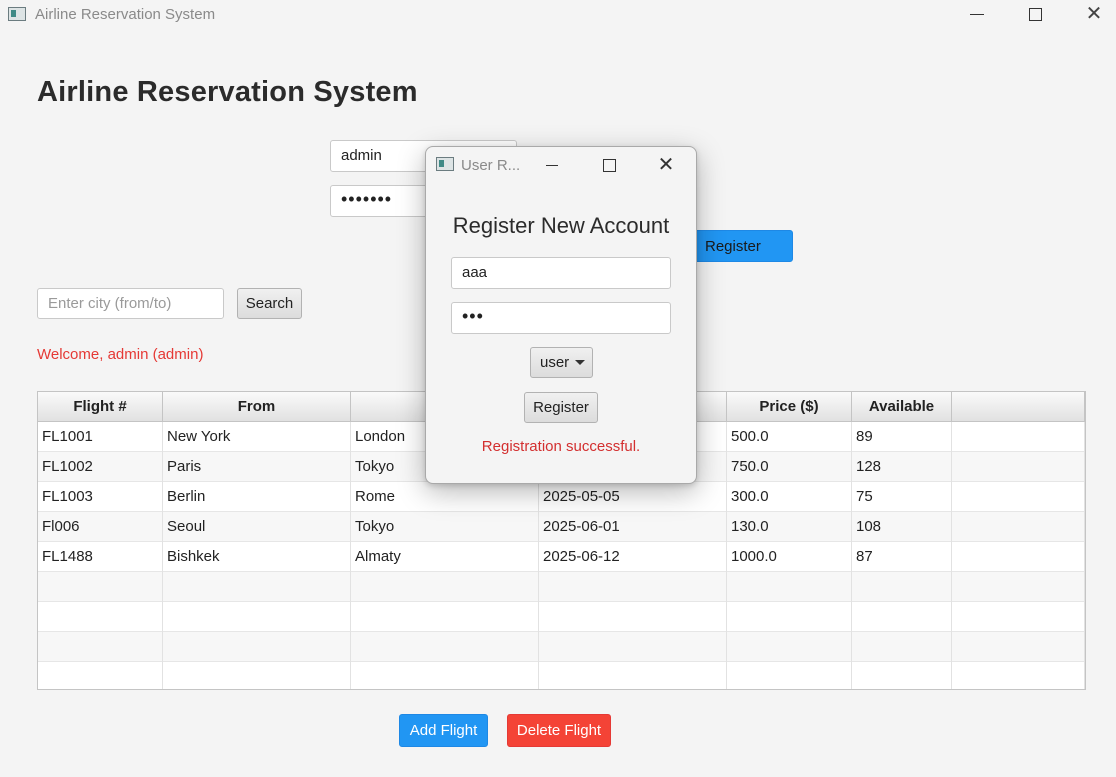 The width and height of the screenshot is (1116, 777). I want to click on table-cell: 75, so click(902, 497).